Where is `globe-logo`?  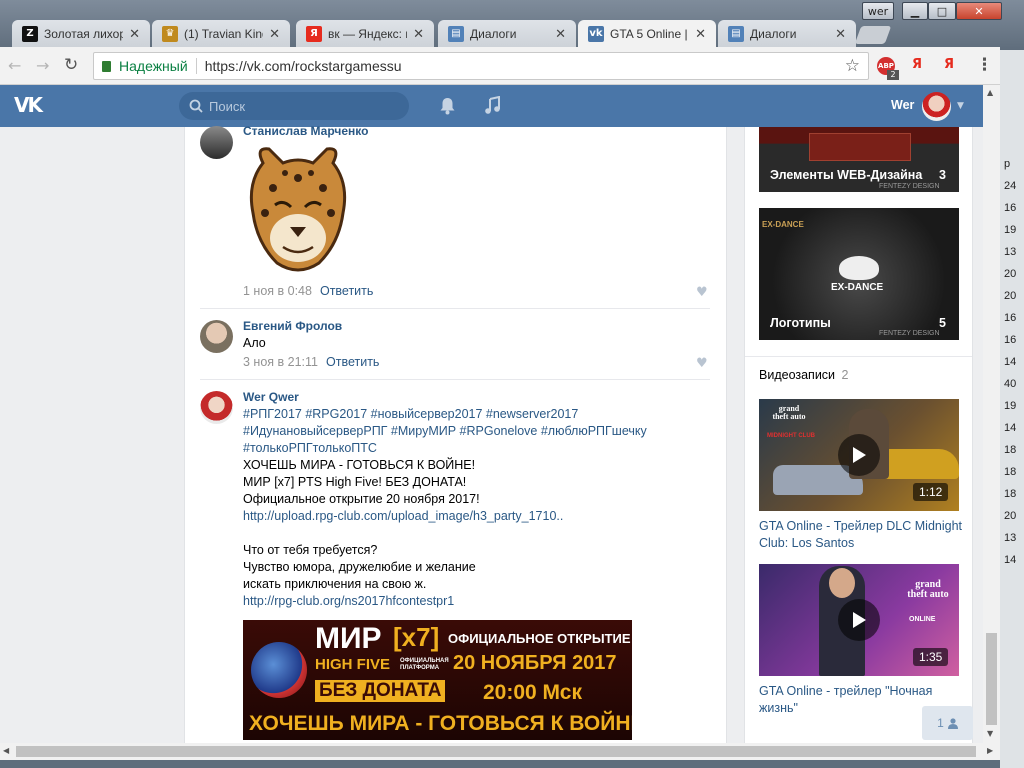 globe-logo is located at coordinates (279, 670).